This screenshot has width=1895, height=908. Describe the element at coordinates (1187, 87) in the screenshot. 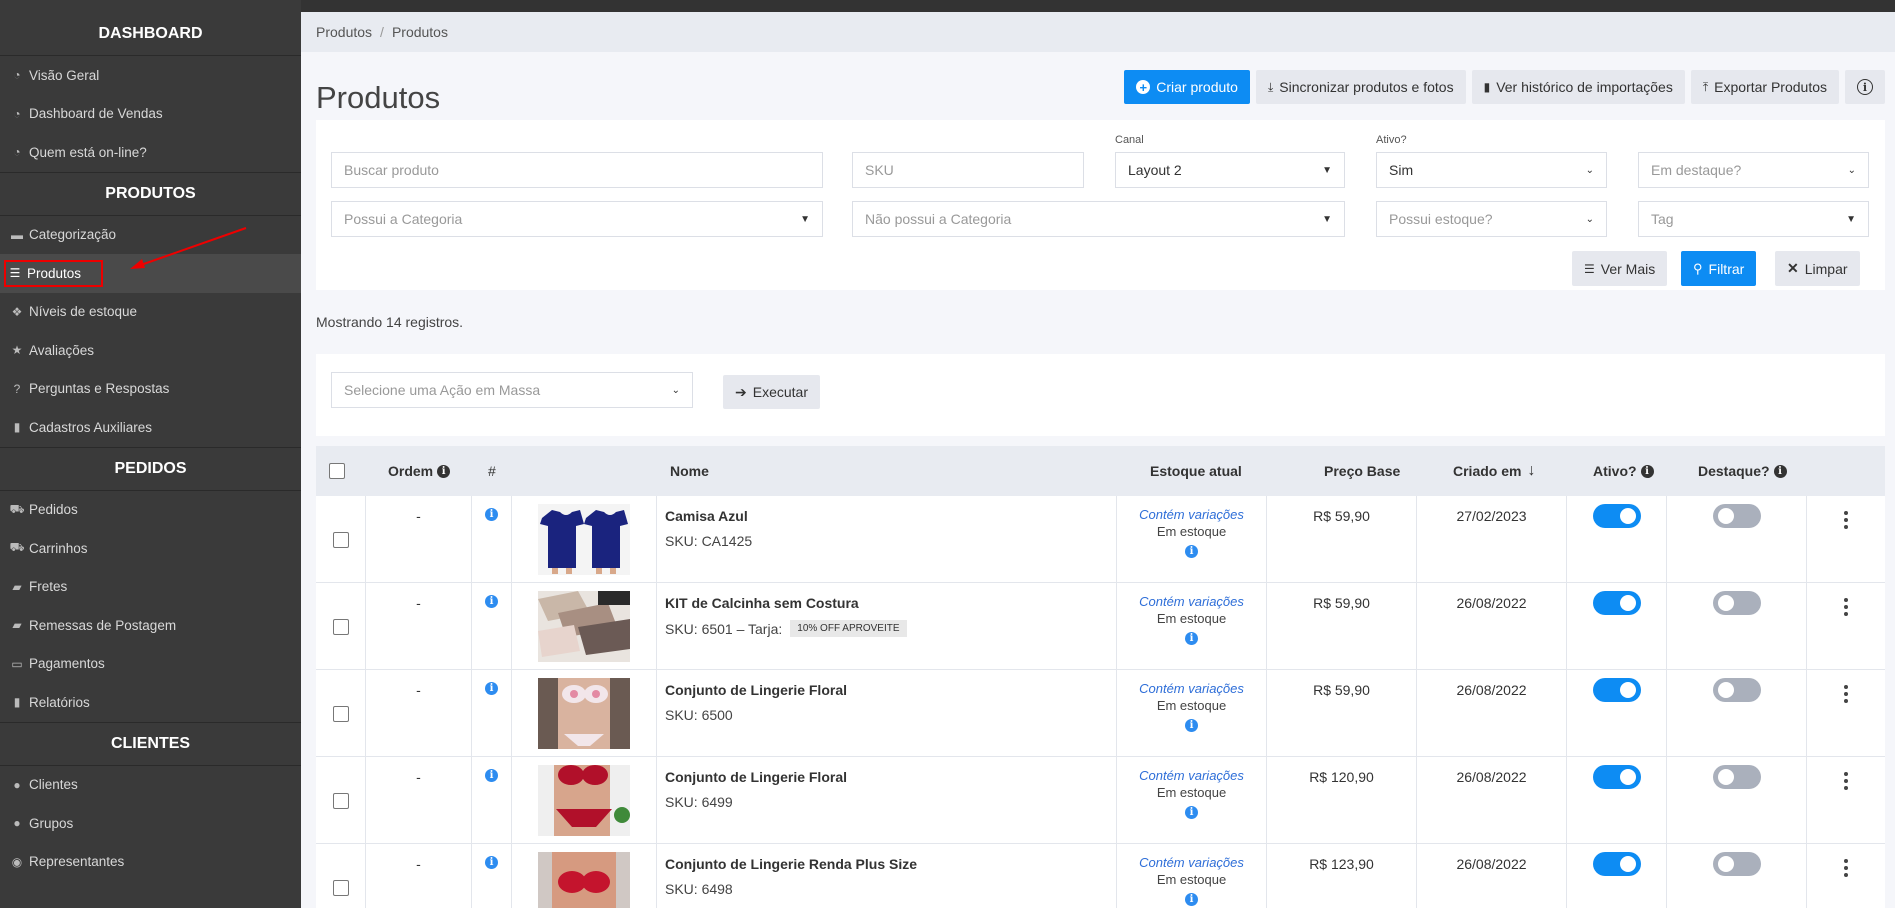

I see `create-product-button: + Criar produto` at that location.